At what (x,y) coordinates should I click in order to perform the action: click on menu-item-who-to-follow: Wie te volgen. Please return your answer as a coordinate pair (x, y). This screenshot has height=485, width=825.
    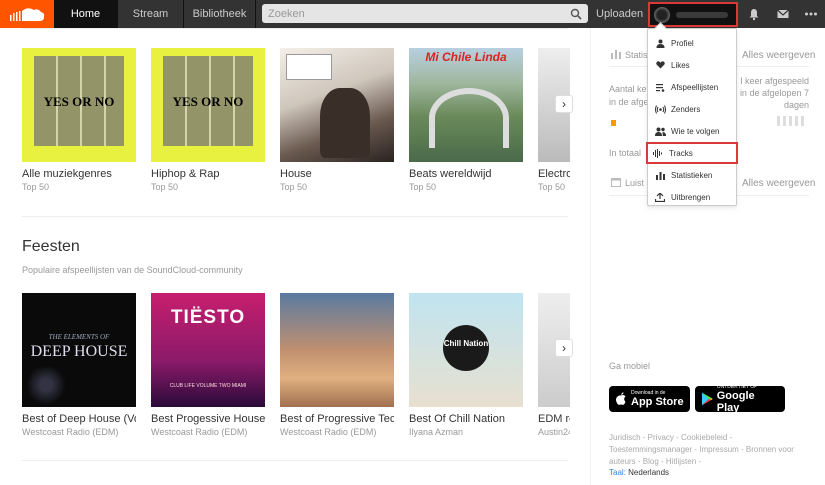
    Looking at the image, I should click on (692, 131).